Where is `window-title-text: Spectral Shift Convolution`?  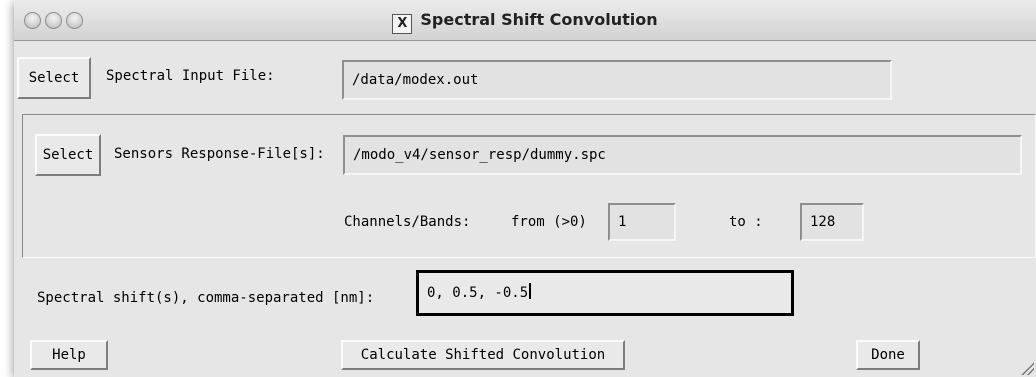 window-title-text: Spectral Shift Convolution is located at coordinates (539, 19).